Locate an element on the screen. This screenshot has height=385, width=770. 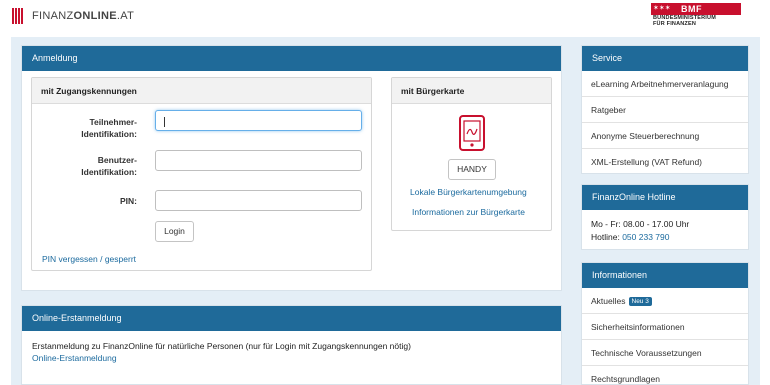
hotline-phone-label: Hotline: is located at coordinates (605, 237).